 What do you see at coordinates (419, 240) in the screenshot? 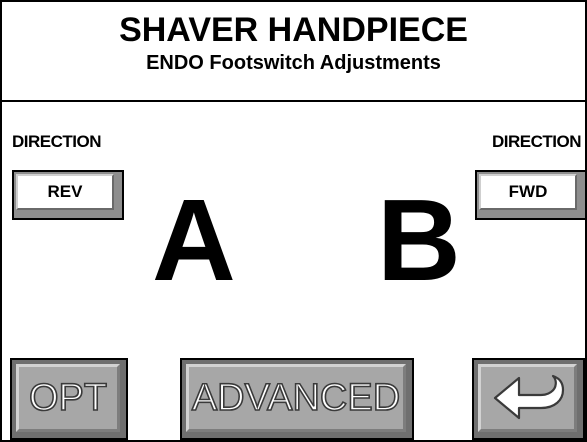
I see `pedal-b-letter: B` at bounding box center [419, 240].